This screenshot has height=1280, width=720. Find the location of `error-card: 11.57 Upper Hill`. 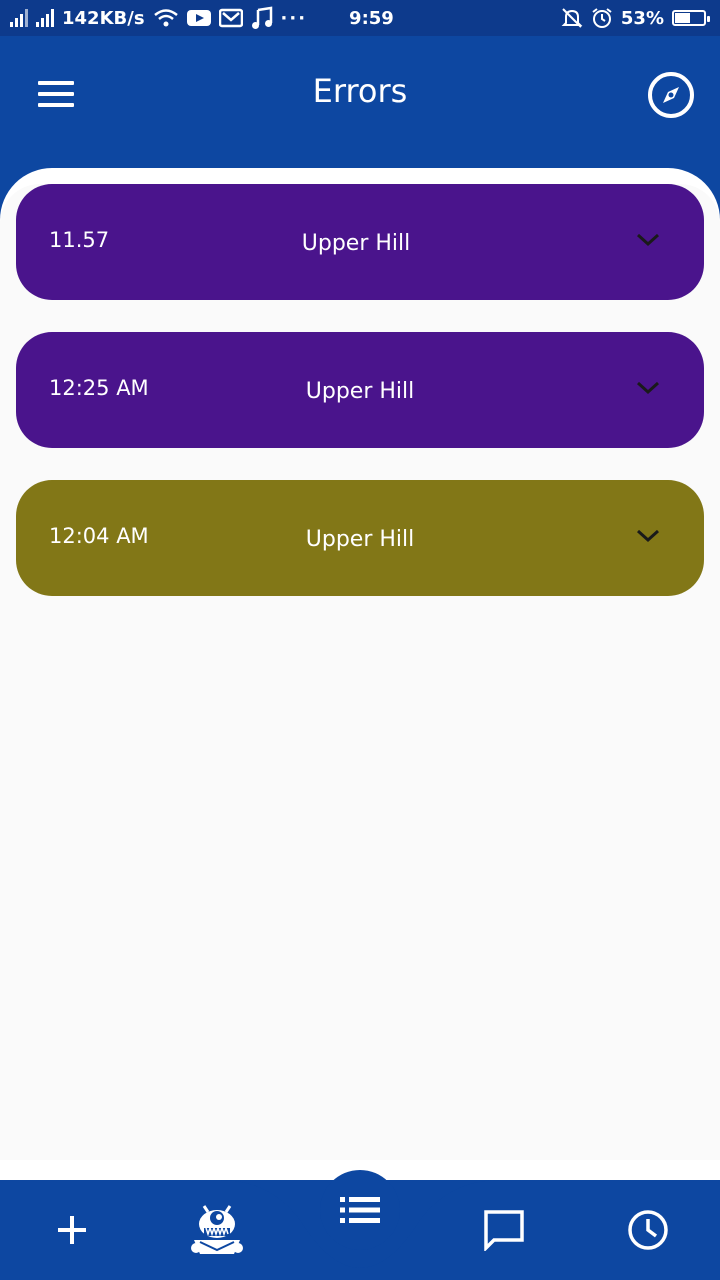

error-card: 11.57 Upper Hill is located at coordinates (360, 242).